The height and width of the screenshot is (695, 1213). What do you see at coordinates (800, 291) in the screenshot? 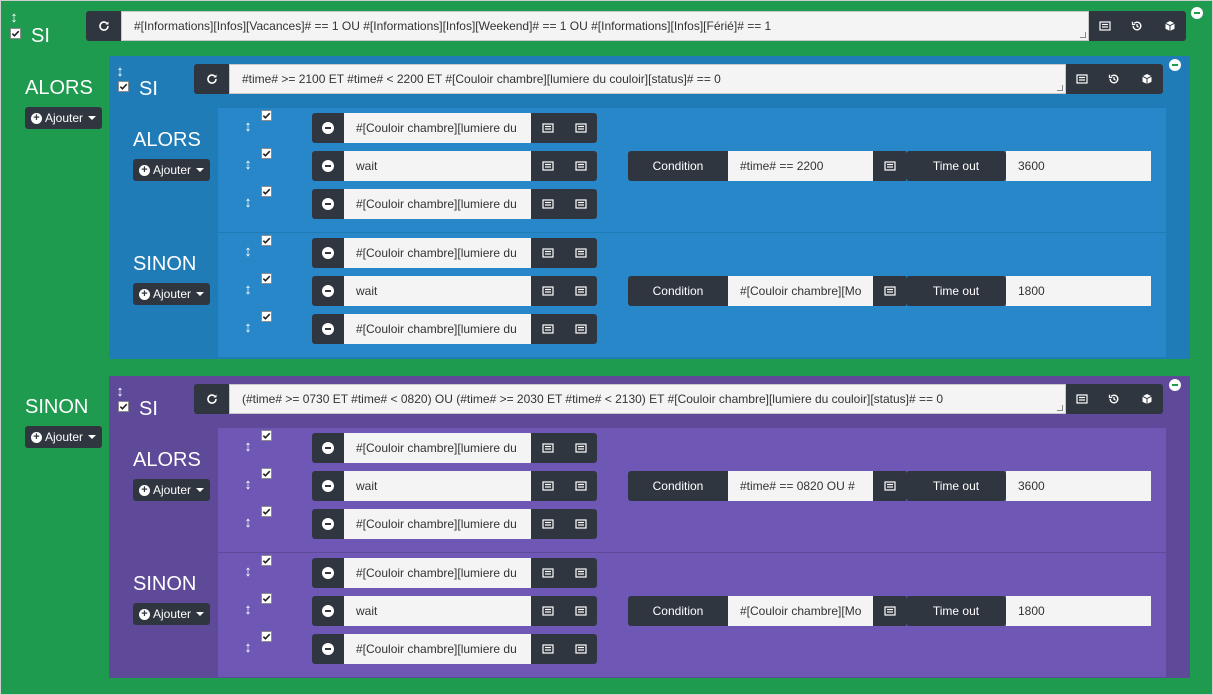
I see `wait-condition-input: #[Couloir chambre][Mo` at bounding box center [800, 291].